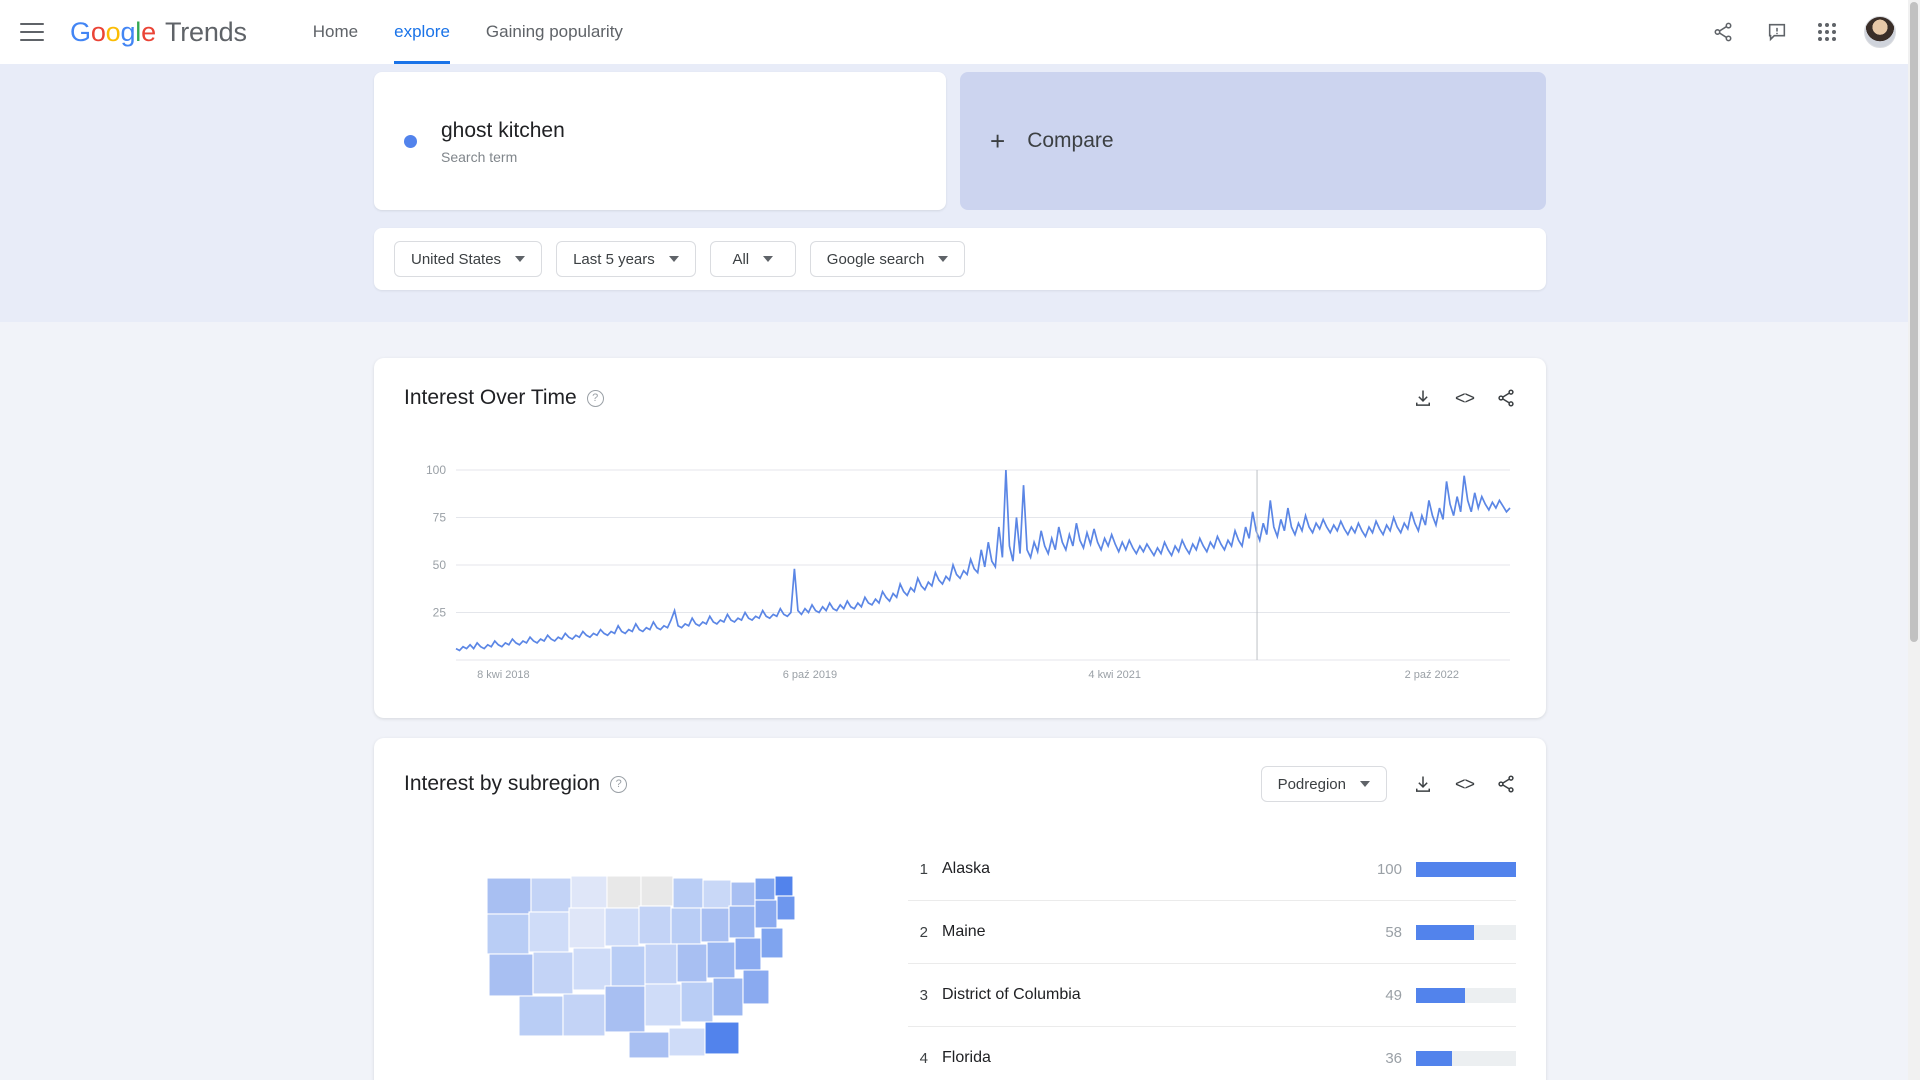 The width and height of the screenshot is (1920, 1080). Describe the element at coordinates (440, 565) in the screenshot. I see `svg-text: 50` at that location.